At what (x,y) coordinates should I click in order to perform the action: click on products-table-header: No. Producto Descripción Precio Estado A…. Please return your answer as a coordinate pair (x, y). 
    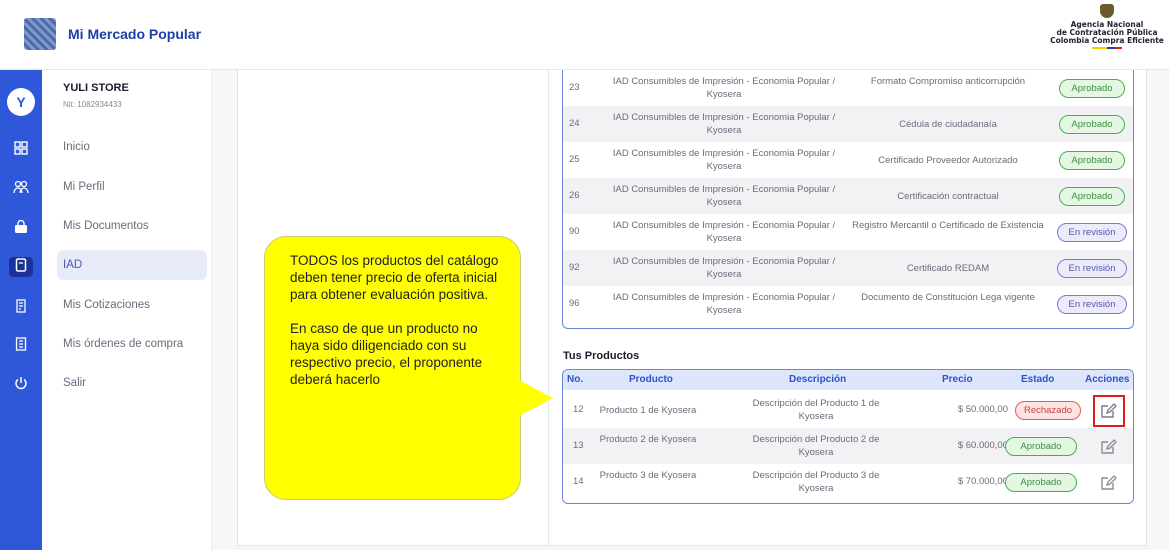
    Looking at the image, I should click on (848, 380).